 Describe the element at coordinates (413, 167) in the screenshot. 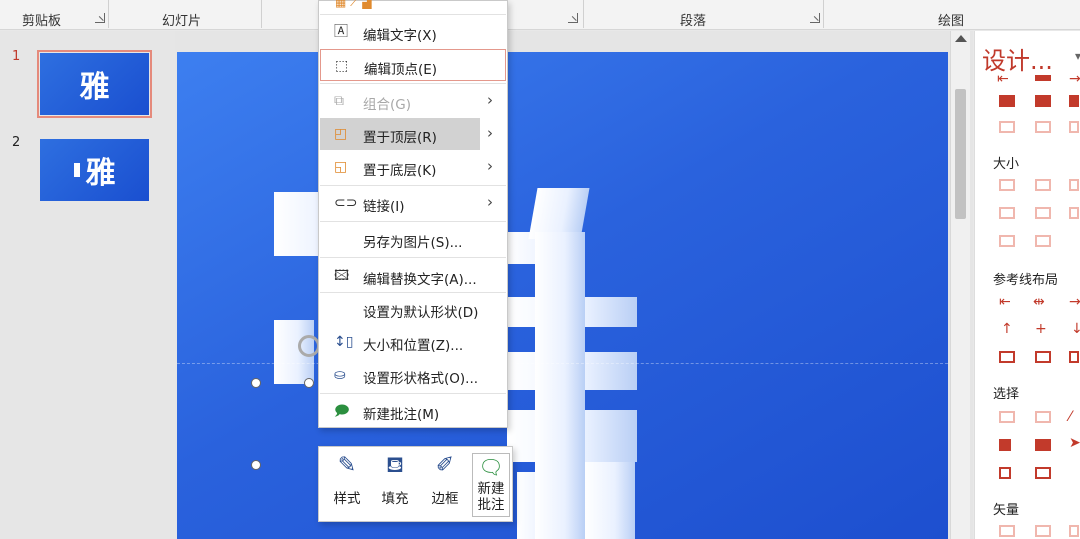

I see `menu-item-send-to-back: ◱ 置于底层(K) ›` at that location.